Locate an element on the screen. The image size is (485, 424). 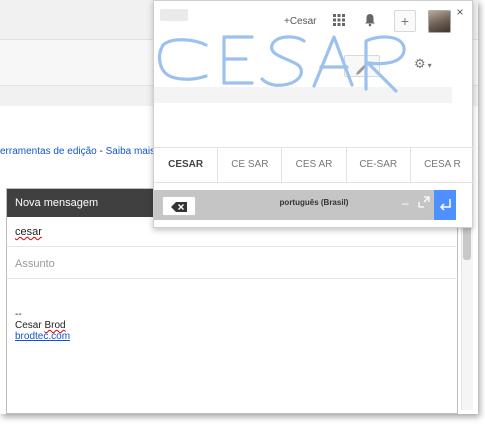
editing-tools-notice: erramentas de edição - Saiba mais is located at coordinates (77, 151).